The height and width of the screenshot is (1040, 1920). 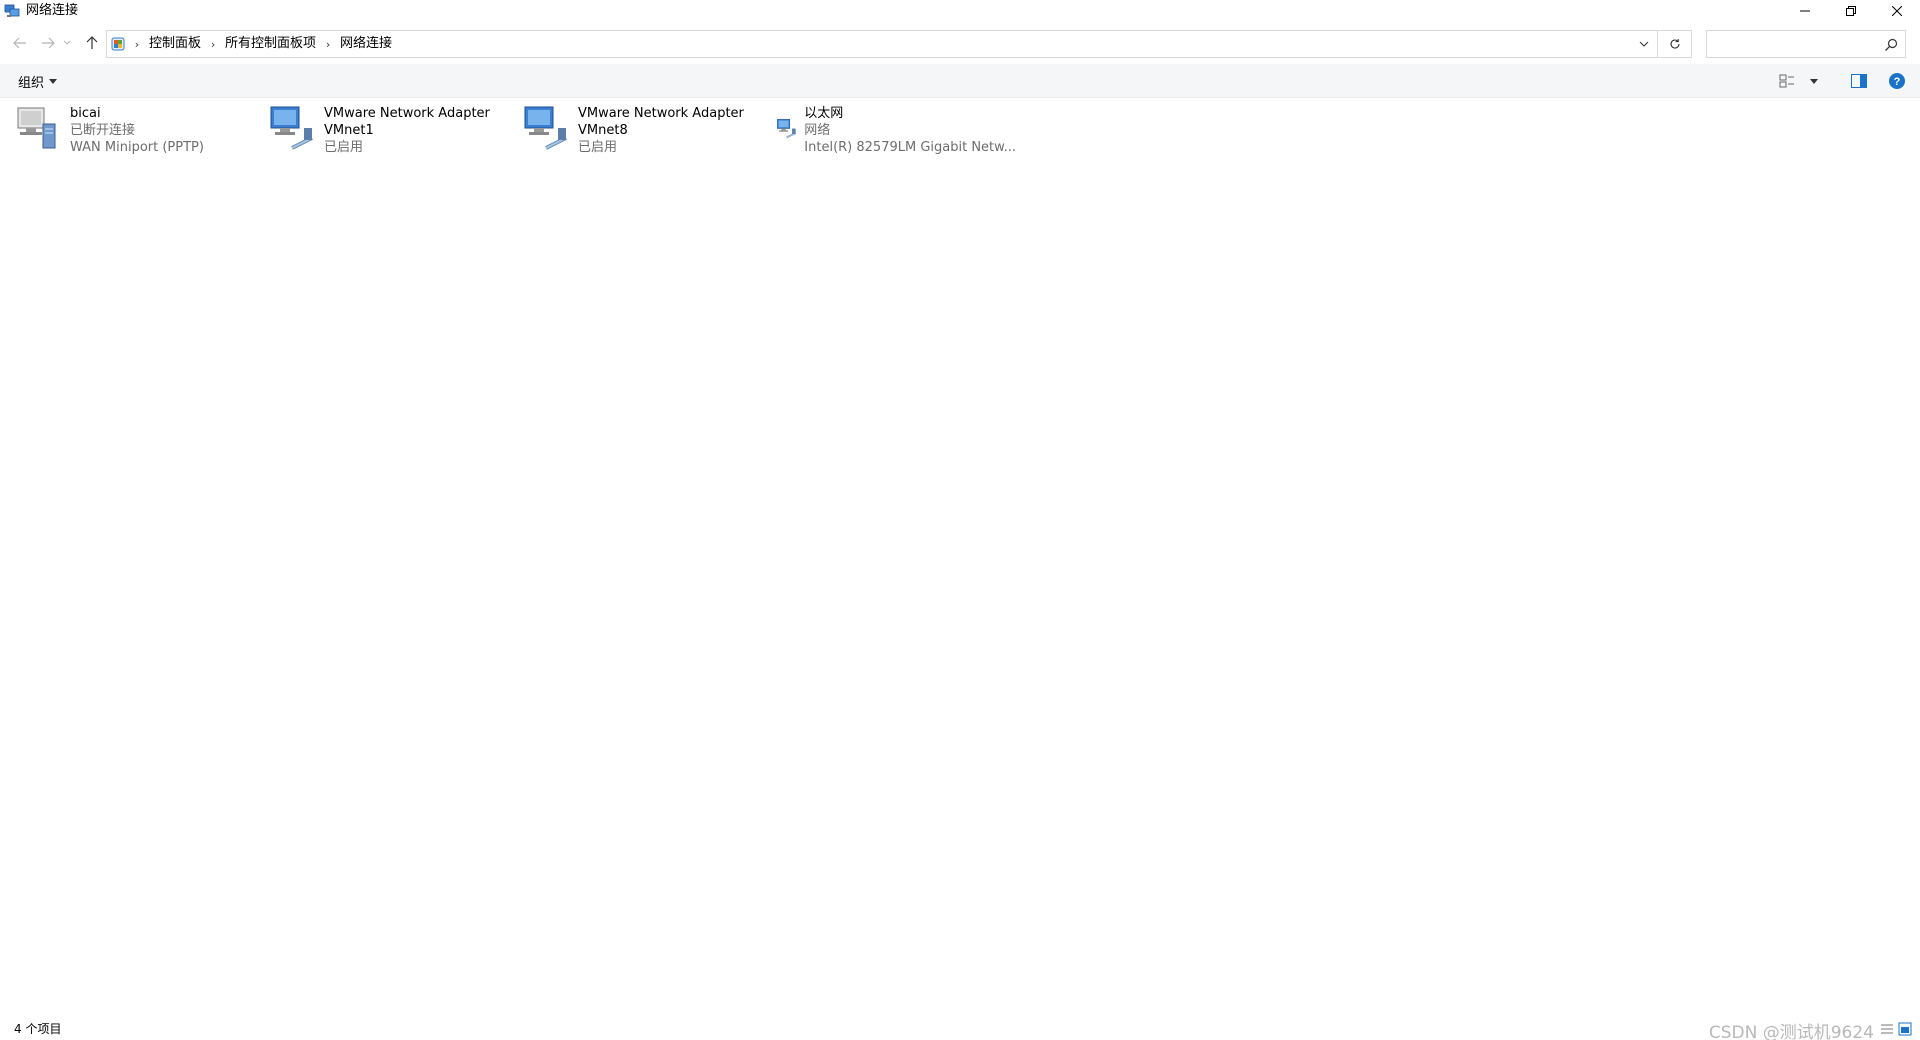 I want to click on preview-pane-button, so click(x=1859, y=81).